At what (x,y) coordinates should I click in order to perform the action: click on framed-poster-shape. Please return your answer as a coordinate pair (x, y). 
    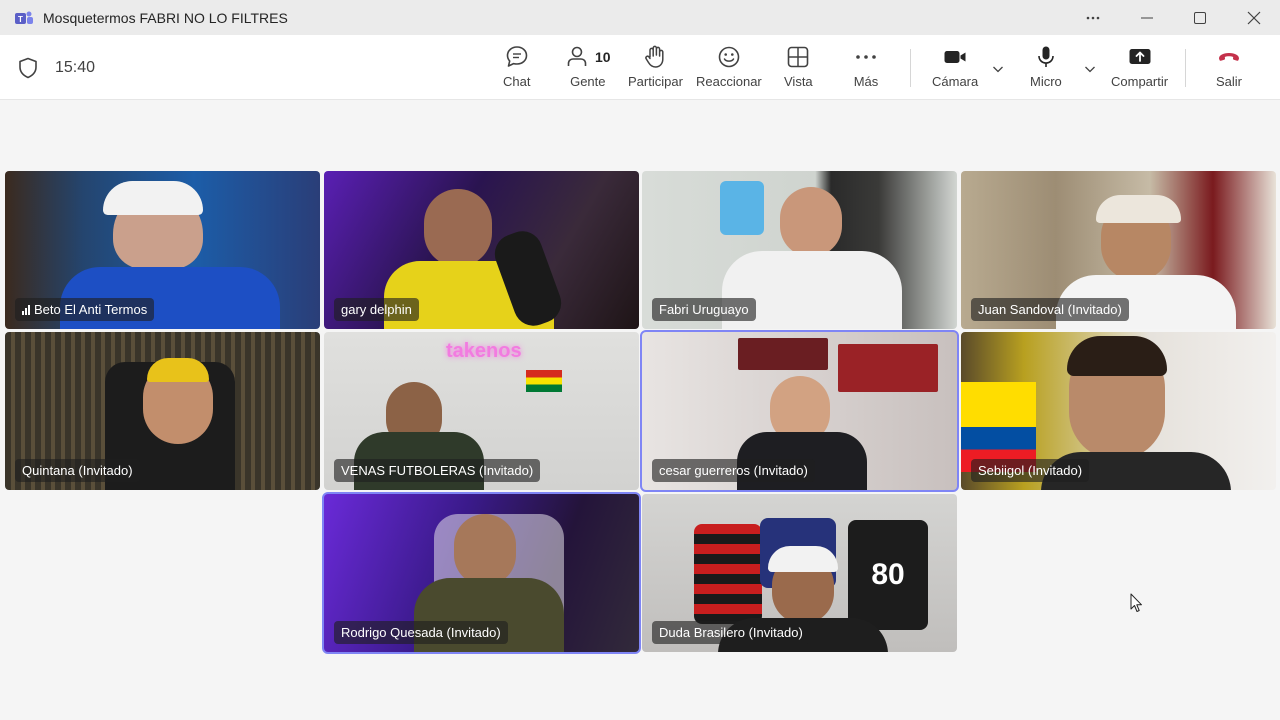
    Looking at the image, I should click on (888, 368).